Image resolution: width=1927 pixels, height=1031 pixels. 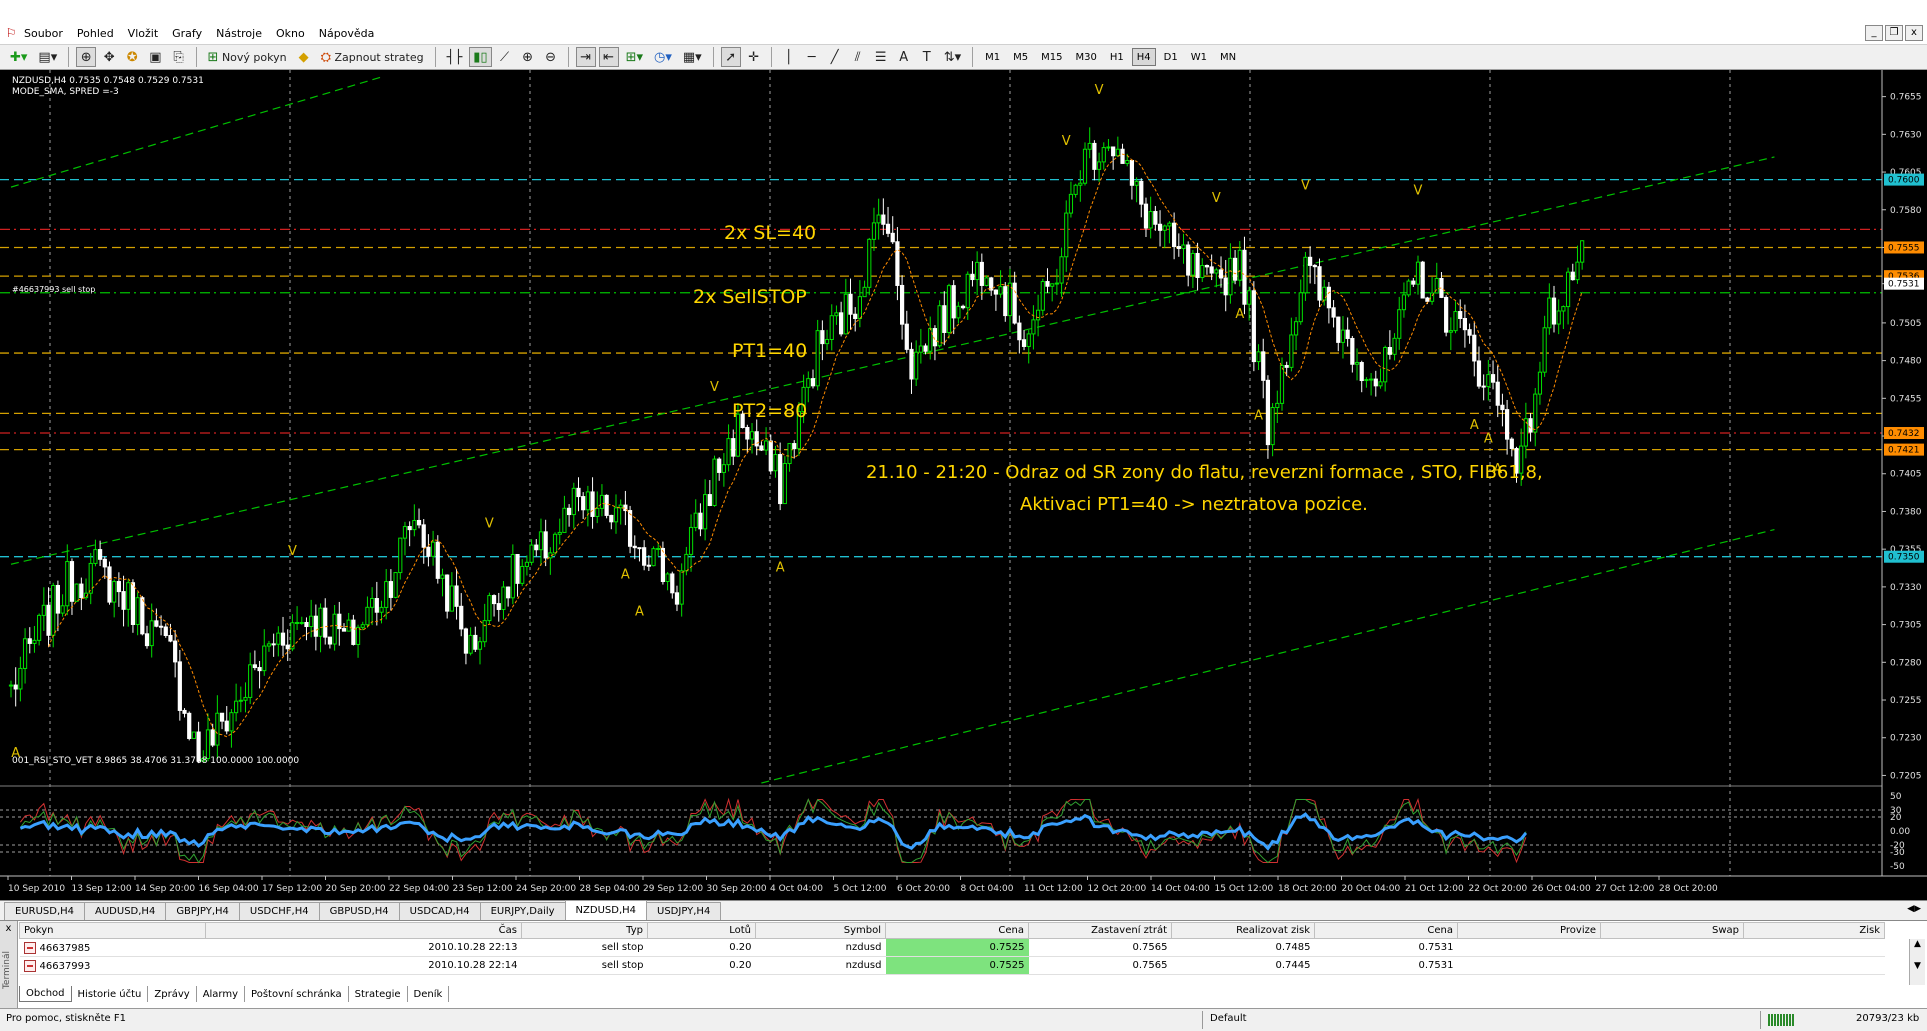 I want to click on autotrading-button: ⛭ Zapnout strateg, so click(x=372, y=57).